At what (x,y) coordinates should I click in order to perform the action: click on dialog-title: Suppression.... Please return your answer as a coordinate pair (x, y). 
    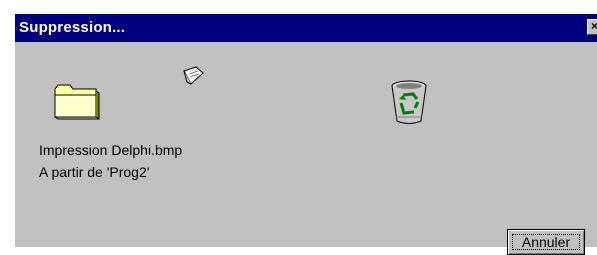
    Looking at the image, I should click on (72, 27).